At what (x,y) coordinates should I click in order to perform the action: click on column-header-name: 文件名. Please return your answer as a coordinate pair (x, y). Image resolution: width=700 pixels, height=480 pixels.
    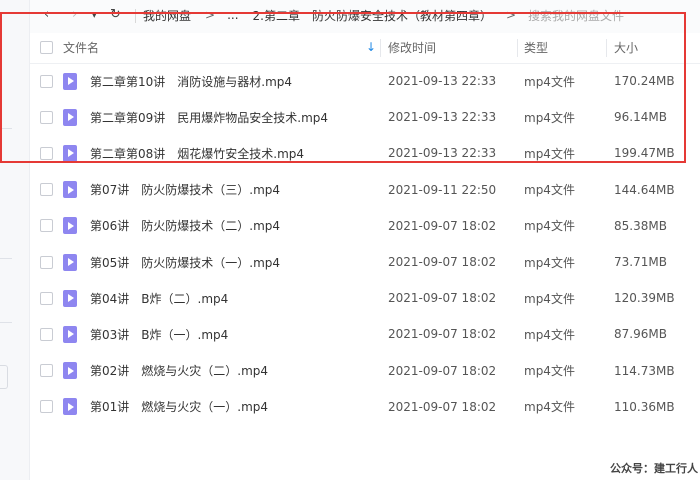
    Looking at the image, I should click on (81, 47).